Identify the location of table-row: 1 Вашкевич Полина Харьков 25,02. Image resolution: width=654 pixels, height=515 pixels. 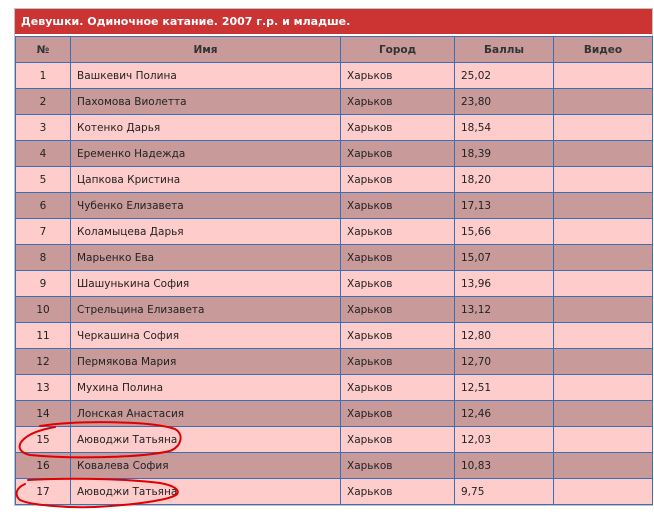
(334, 75).